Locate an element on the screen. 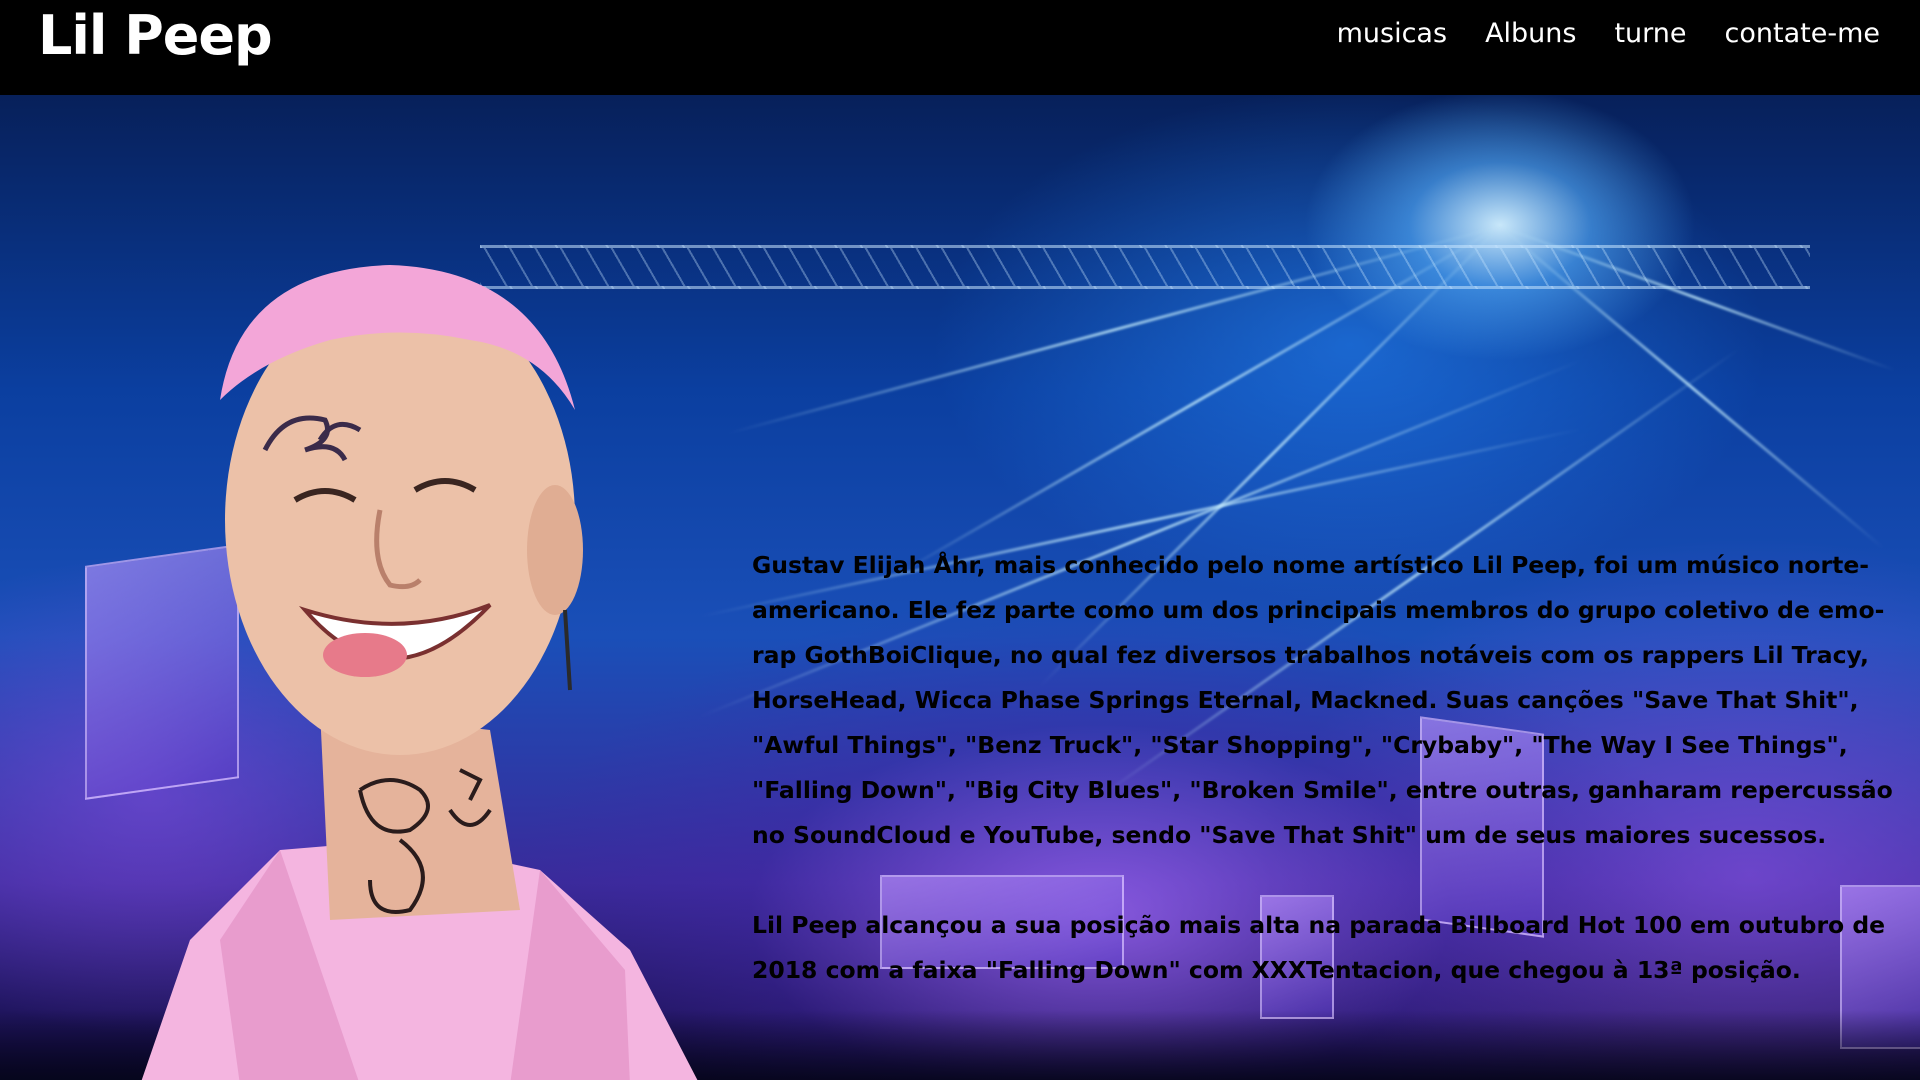  nav-link-contate-me: contate-me is located at coordinates (1802, 34).